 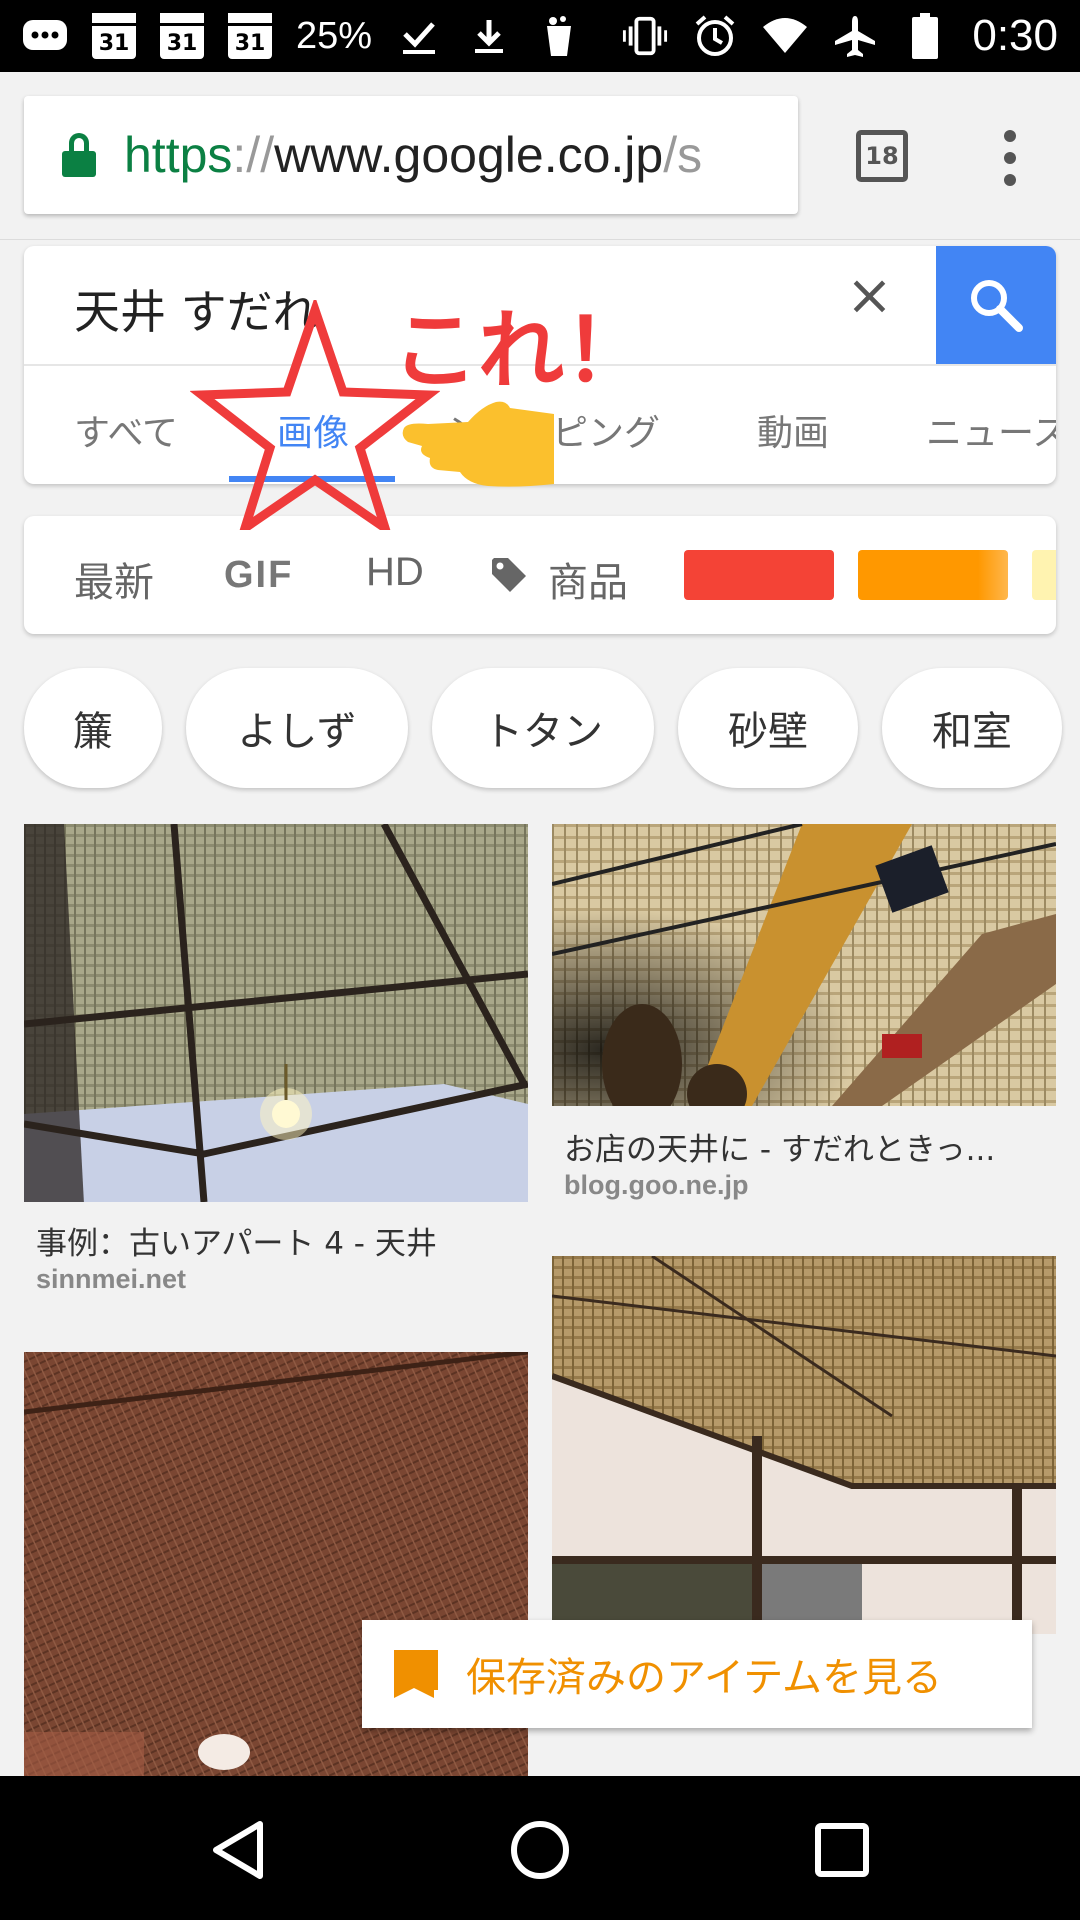 What do you see at coordinates (509, 575) in the screenshot?
I see `tag-icon` at bounding box center [509, 575].